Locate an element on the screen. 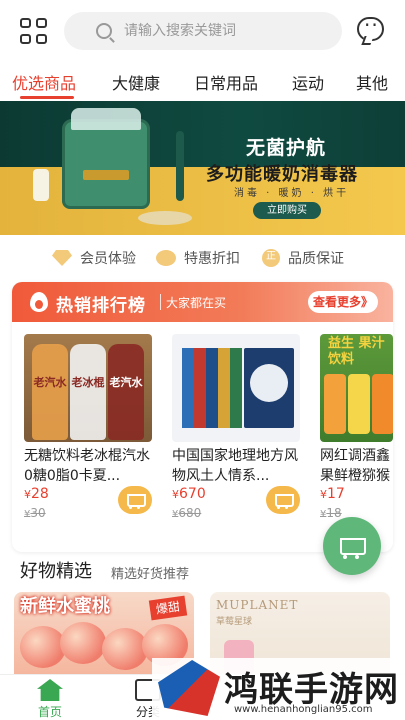 Image resolution: width=405 pixels, height=720 pixels. active-tab-indicator is located at coordinates (47, 97).